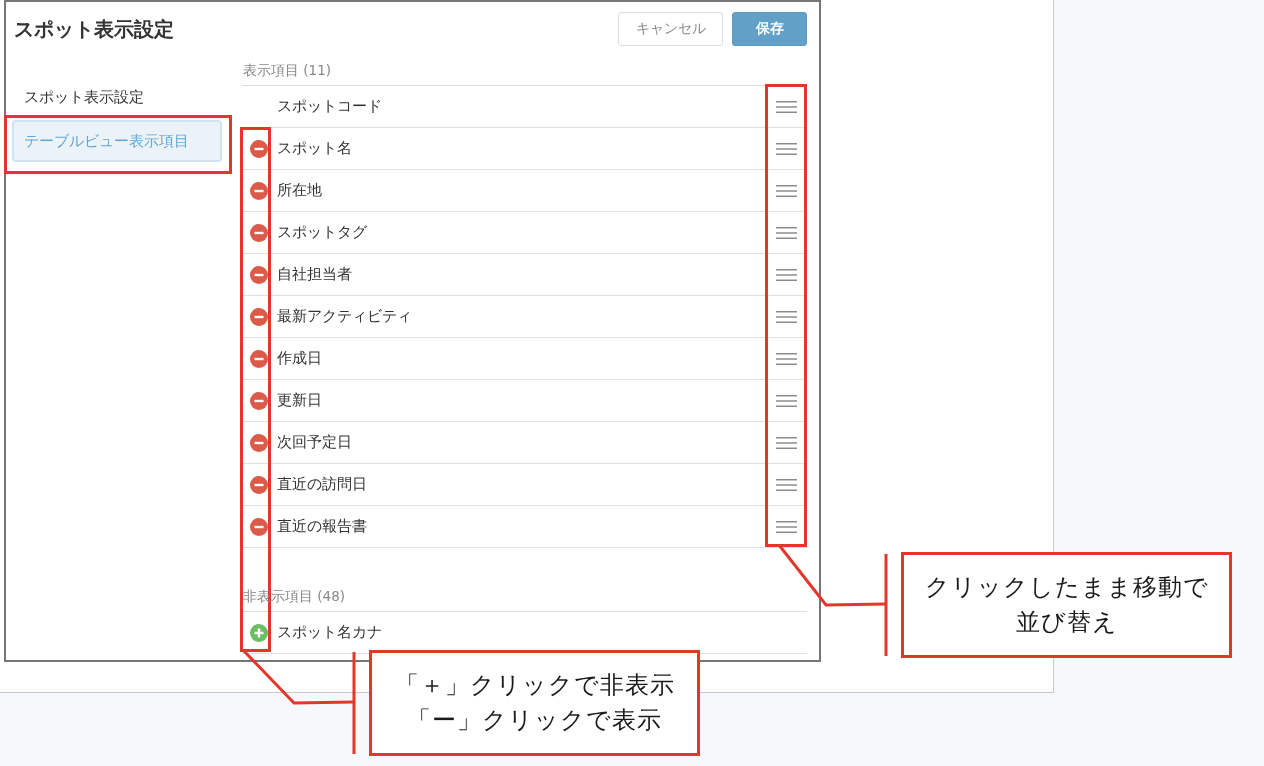 This screenshot has width=1264, height=766. Describe the element at coordinates (1066, 605) in the screenshot. I see `callout-text: クリックしたまま移動で 並び替え` at that location.